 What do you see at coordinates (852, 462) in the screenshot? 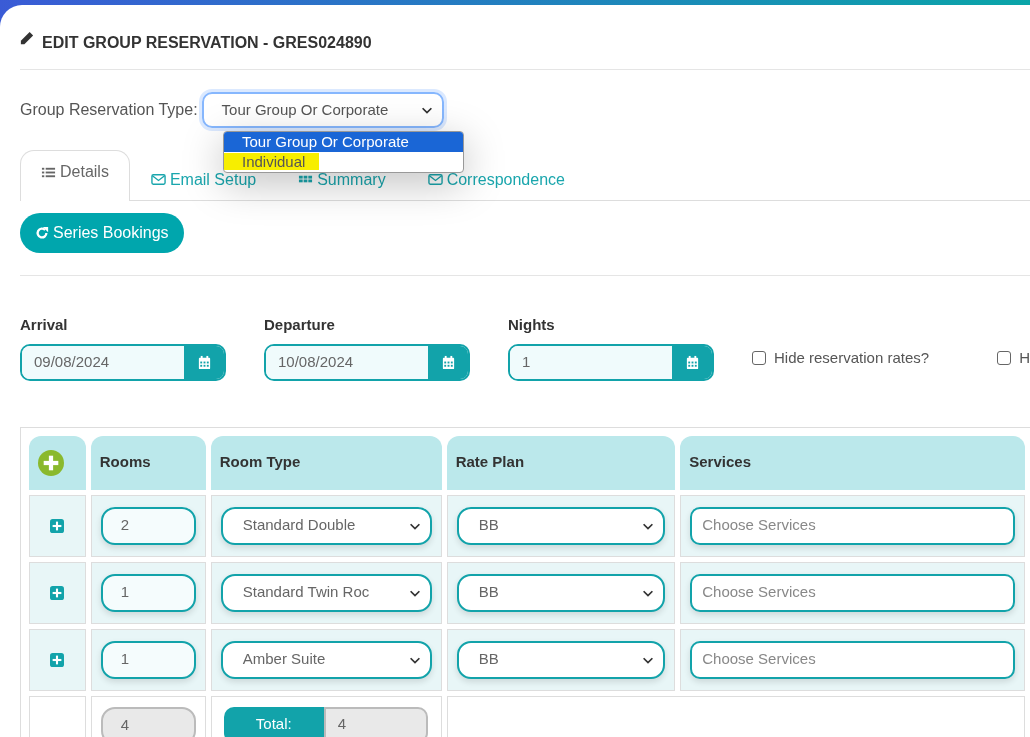
I see `column-header: Services` at bounding box center [852, 462].